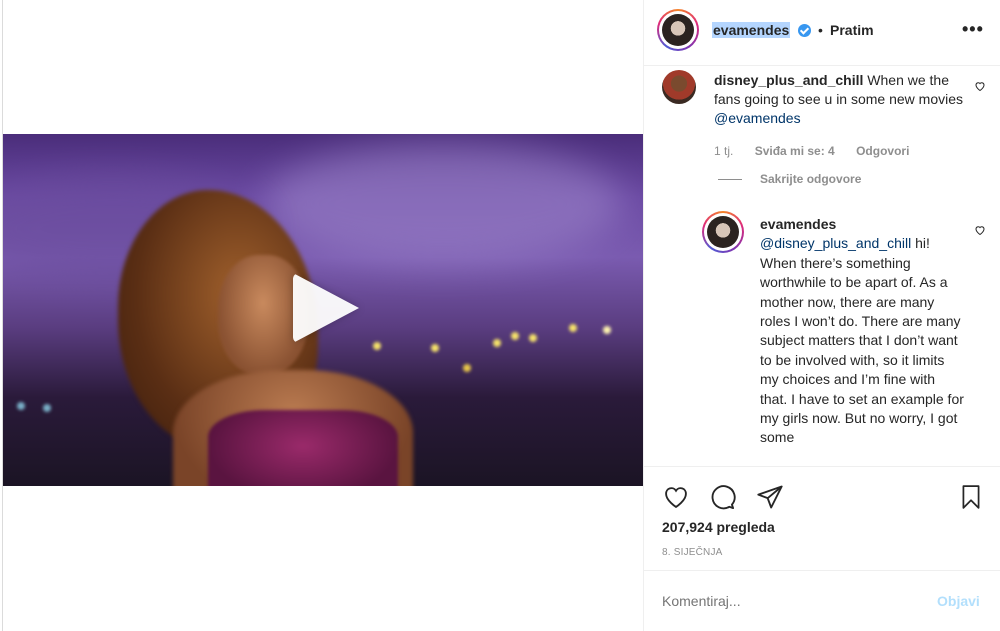 The image size is (1000, 631). I want to click on reply-avatar, so click(723, 232).